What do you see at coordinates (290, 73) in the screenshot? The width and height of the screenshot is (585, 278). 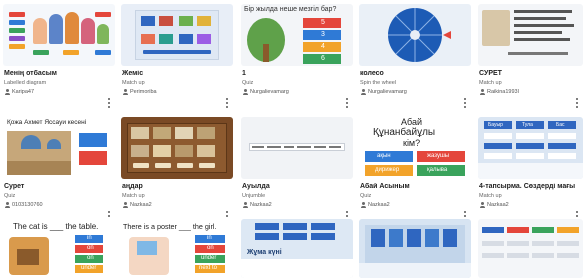 I see `card-title: 1` at bounding box center [290, 73].